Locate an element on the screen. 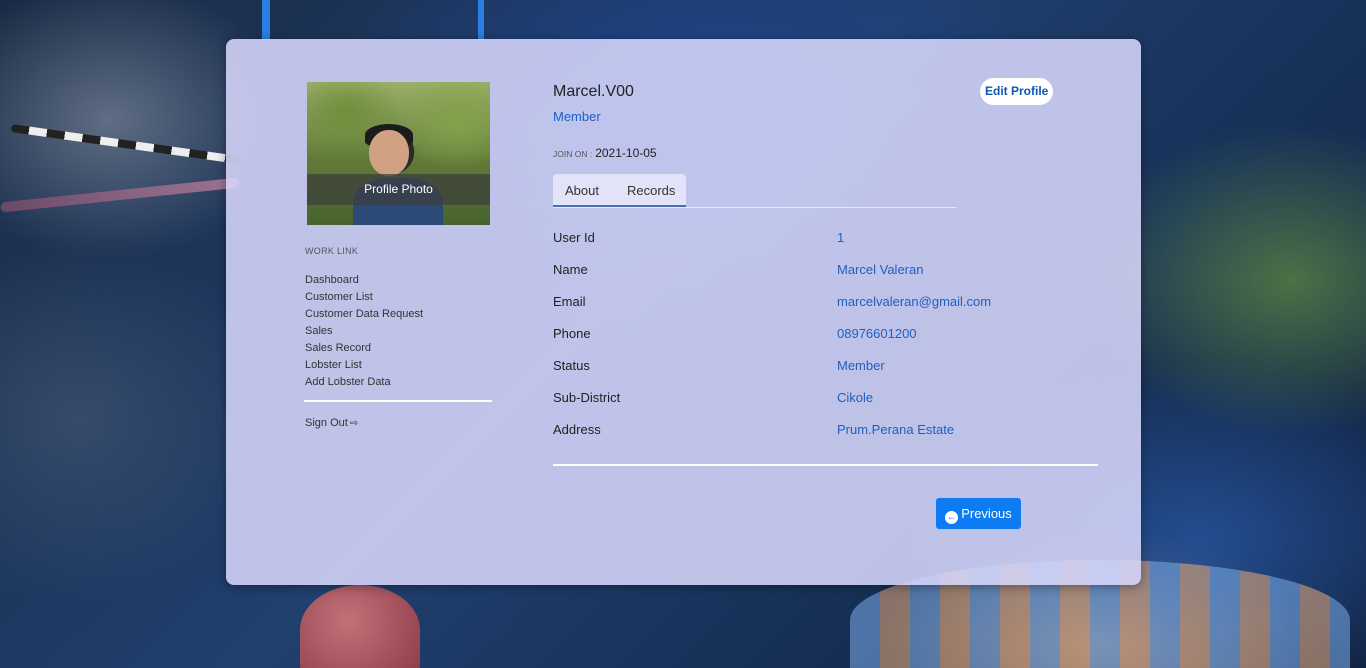 The width and height of the screenshot is (1366, 668). info-row-name: Name Marcel Valeran is located at coordinates (833, 272).